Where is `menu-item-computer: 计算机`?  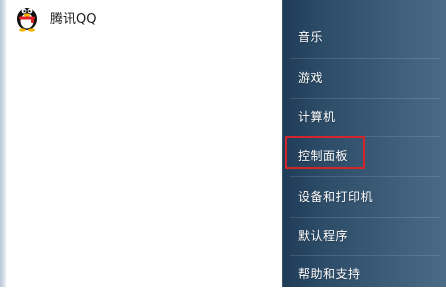 menu-item-computer: 计算机 is located at coordinates (364, 116).